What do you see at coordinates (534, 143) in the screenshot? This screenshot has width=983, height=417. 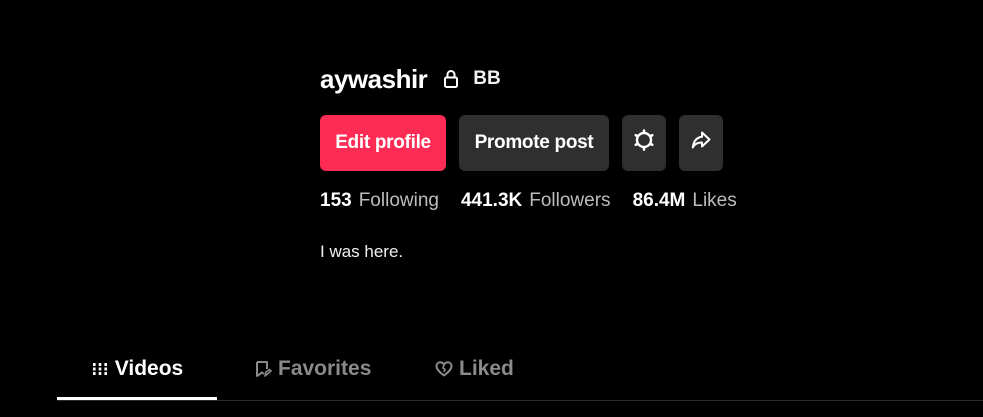 I see `promote-post-button: Promote post` at bounding box center [534, 143].